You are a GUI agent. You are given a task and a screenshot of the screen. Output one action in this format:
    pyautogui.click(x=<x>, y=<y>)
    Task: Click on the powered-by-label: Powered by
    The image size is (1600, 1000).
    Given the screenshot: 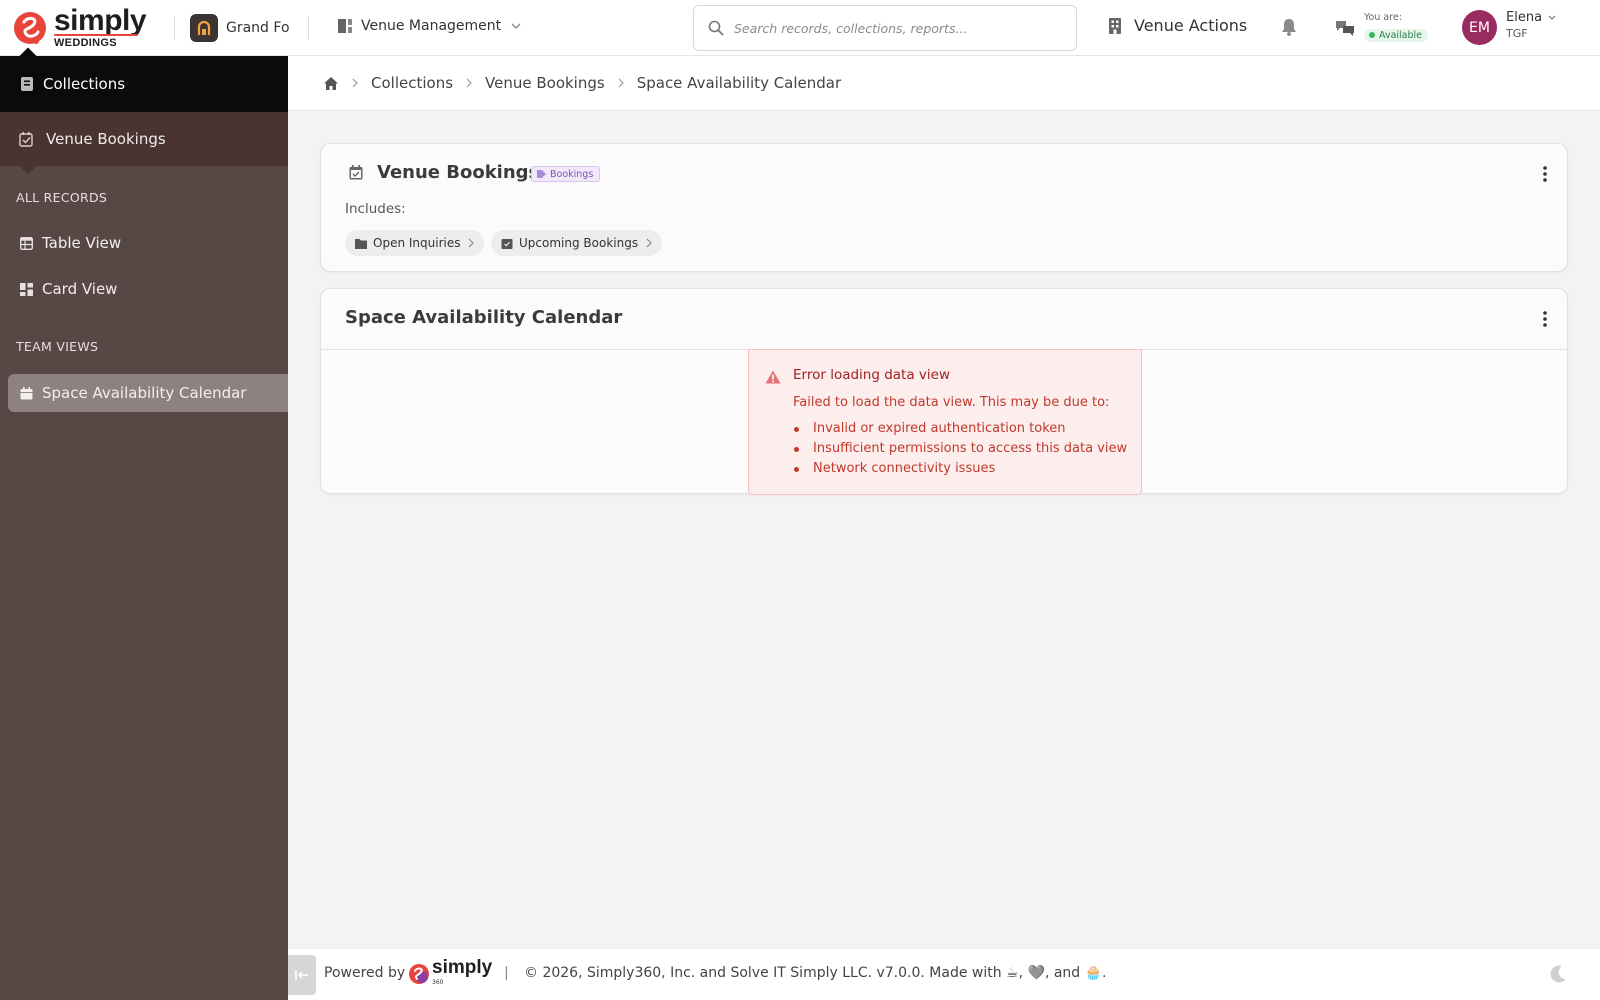 What is the action you would take?
    pyautogui.click(x=365, y=973)
    